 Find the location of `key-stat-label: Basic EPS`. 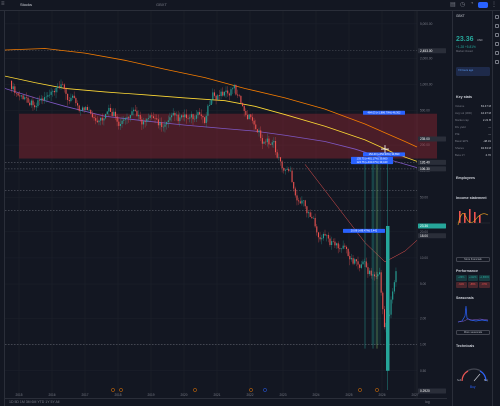

key-stat-label: Basic EPS is located at coordinates (462, 141).